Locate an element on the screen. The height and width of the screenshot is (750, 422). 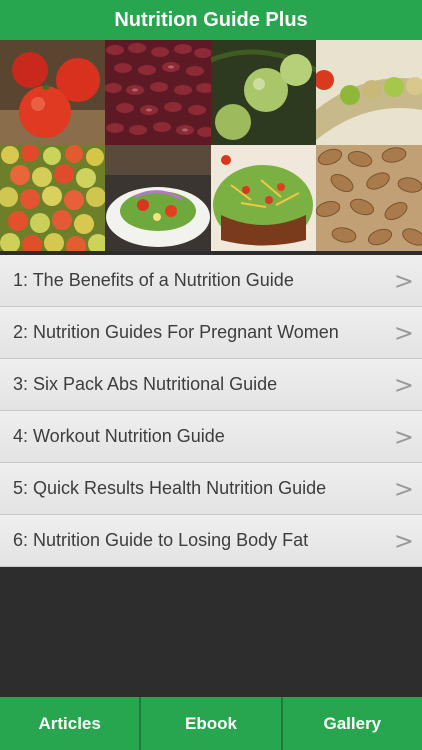
bottom-tab-bar: Articles Ebook Gallery is located at coordinates (211, 723).